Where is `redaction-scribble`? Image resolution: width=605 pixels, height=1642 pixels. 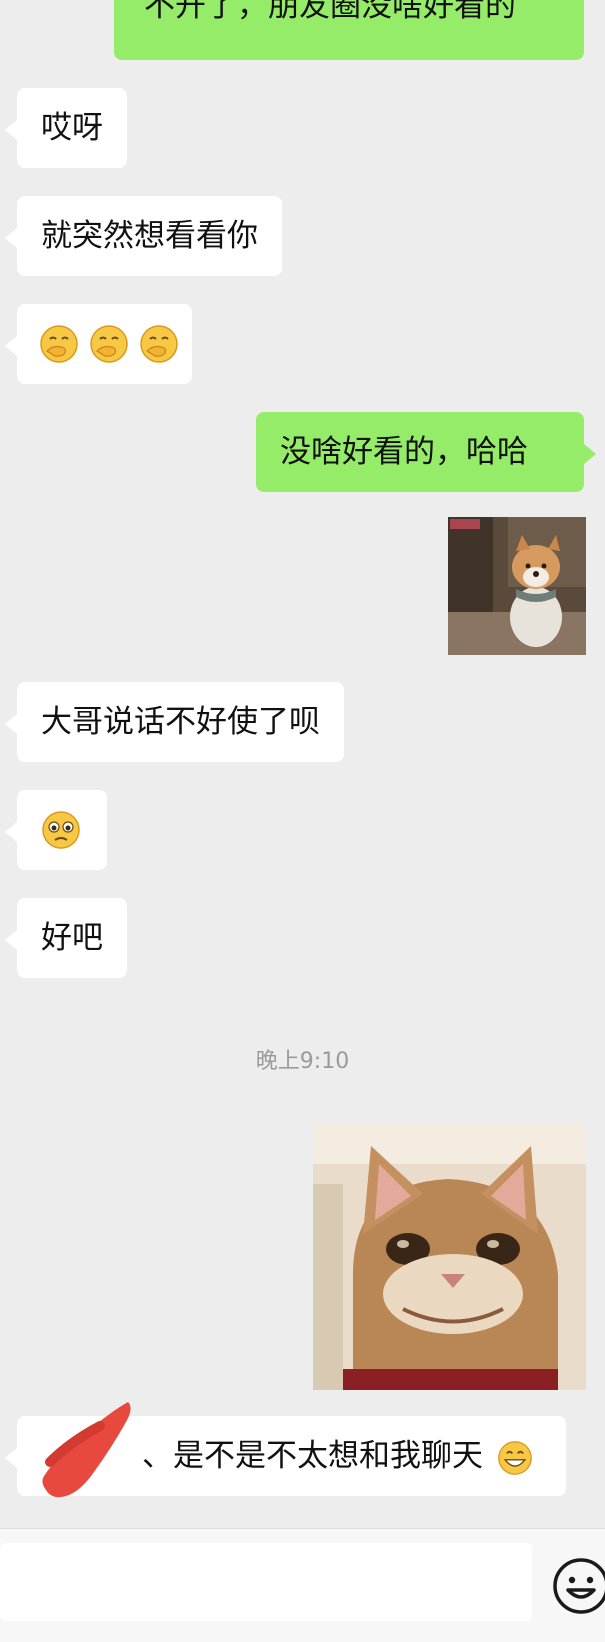 redaction-scribble is located at coordinates (86, 1450).